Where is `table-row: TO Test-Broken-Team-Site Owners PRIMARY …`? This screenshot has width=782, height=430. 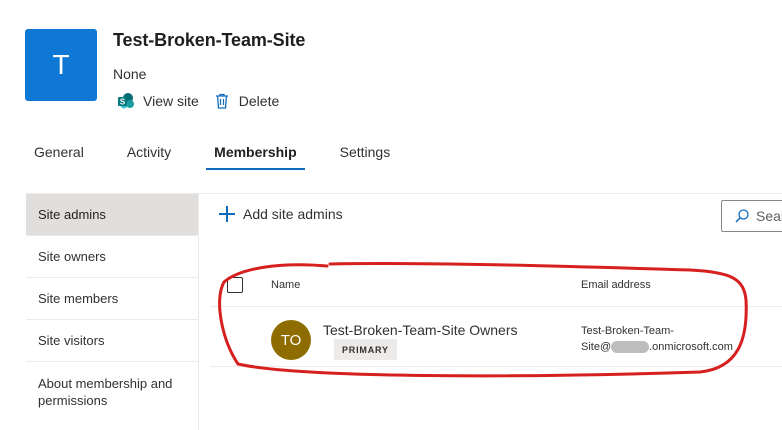
table-row: TO Test-Broken-Team-Site Owners PRIMARY … is located at coordinates (496, 337).